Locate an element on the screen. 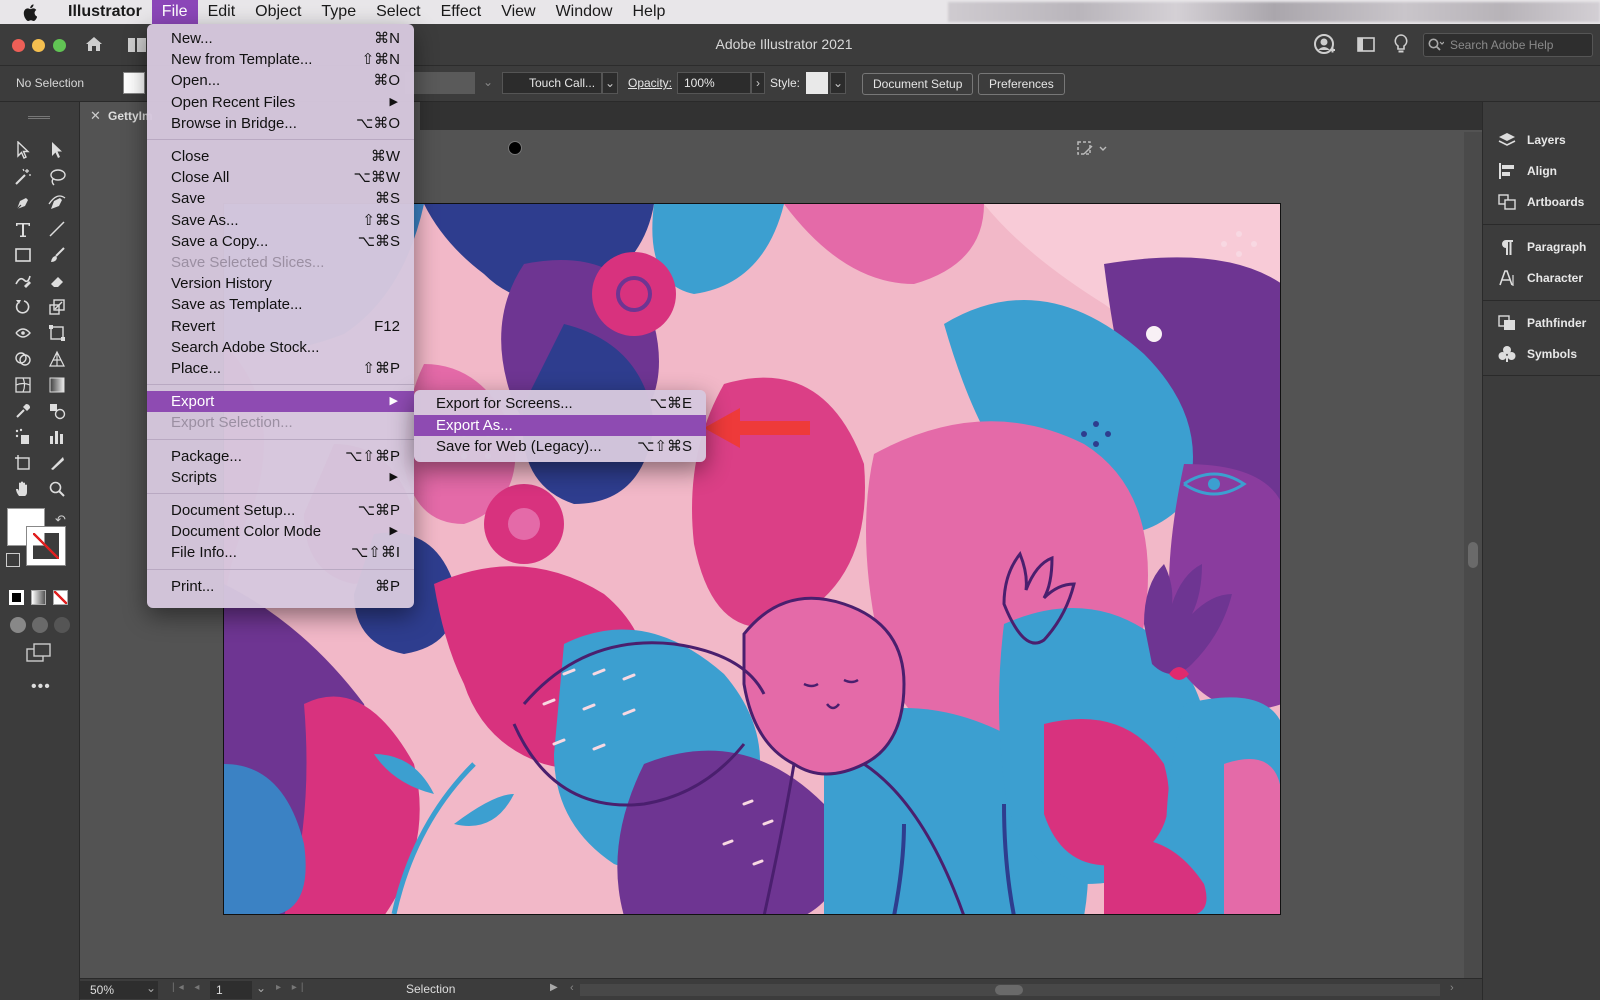  menu-item-new-from-template: New from Template... ⇧⌘N is located at coordinates (280, 59).